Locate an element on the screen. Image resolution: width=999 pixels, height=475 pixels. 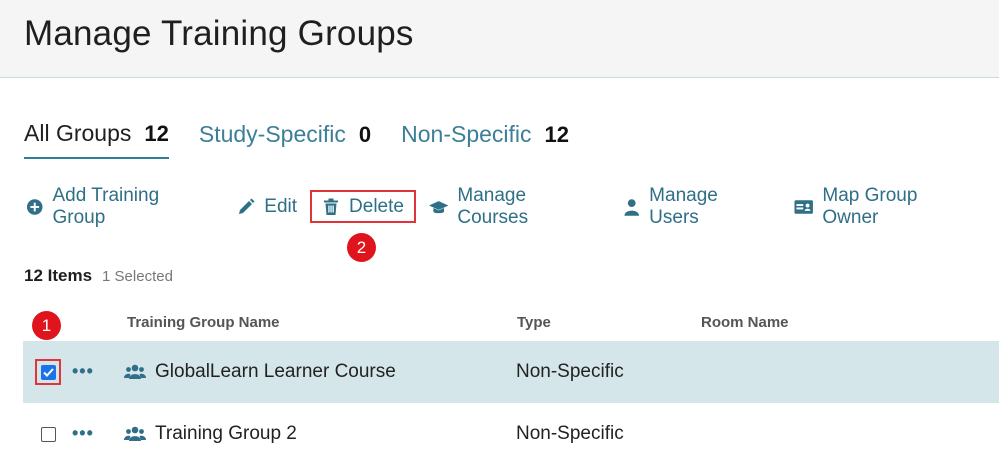
tab-study-specific: Study-Specific 0 is located at coordinates (285, 139).